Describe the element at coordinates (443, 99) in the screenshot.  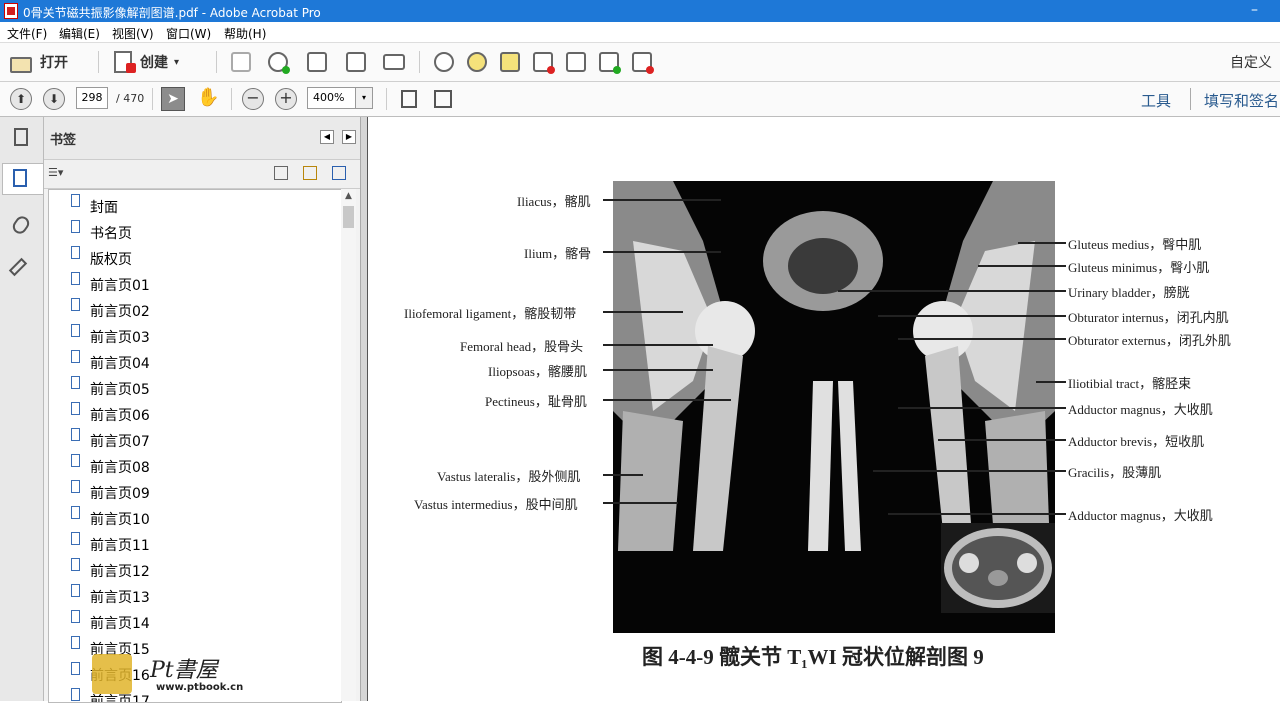
I see `full-screen-icon` at that location.